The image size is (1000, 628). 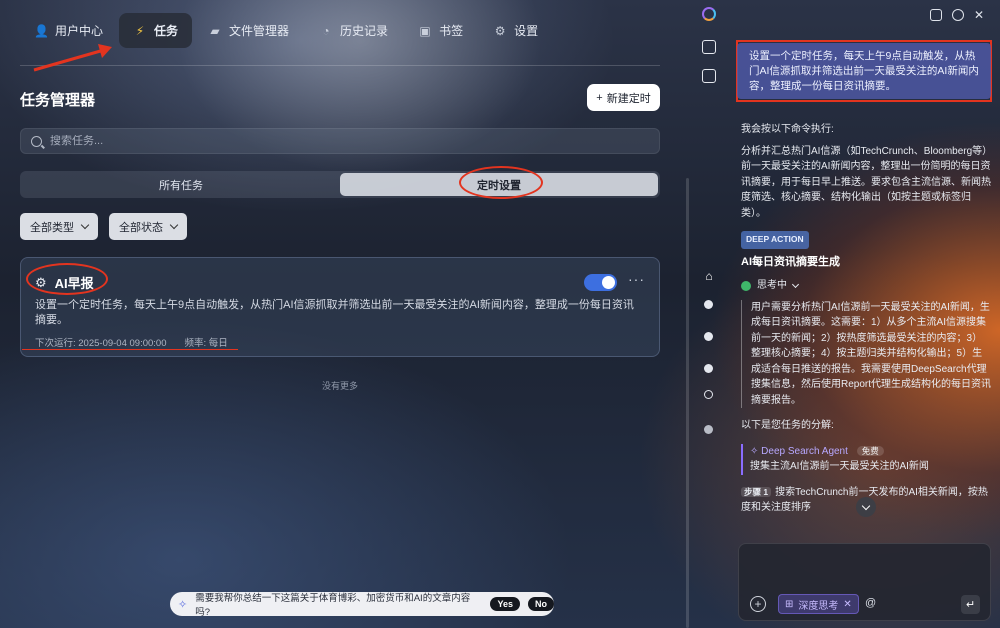 I want to click on search-input, so click(x=330, y=141).